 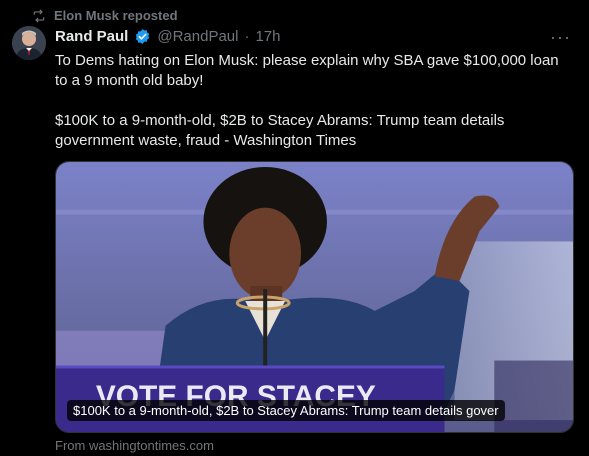 I want to click on repost-label: Elon Musk reposted, so click(x=116, y=15).